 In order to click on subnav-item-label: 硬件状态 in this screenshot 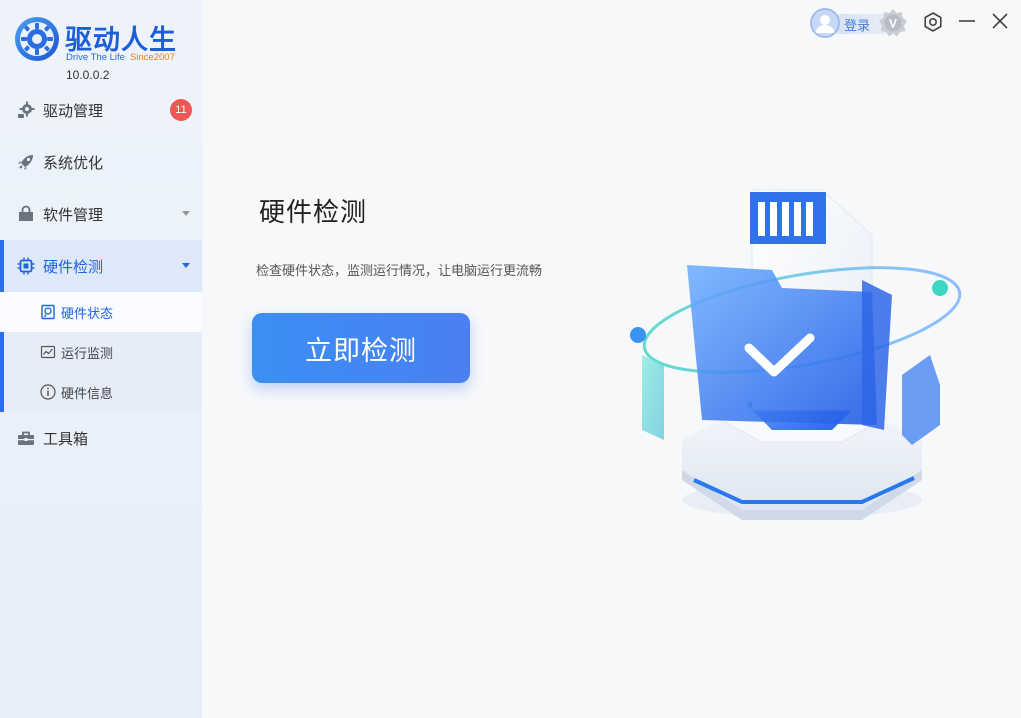, I will do `click(87, 314)`.